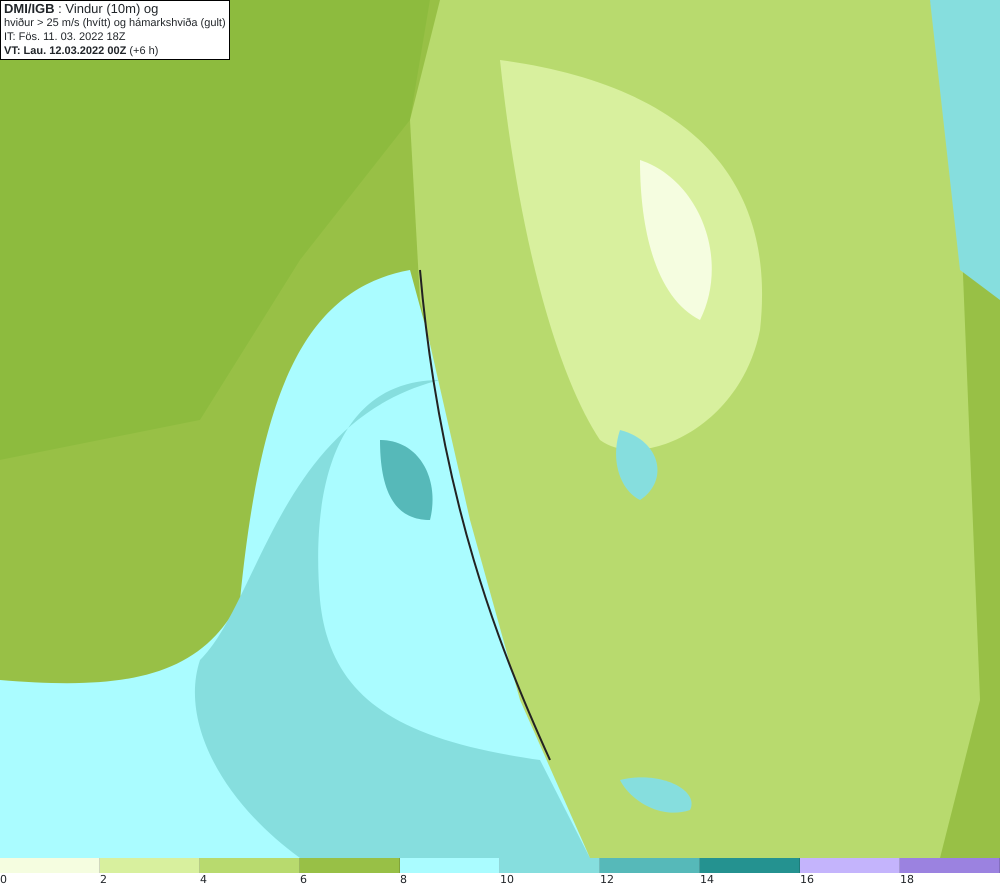 Image resolution: width=1000 pixels, height=887 pixels. I want to click on legend-tick-label: 16, so click(807, 880).